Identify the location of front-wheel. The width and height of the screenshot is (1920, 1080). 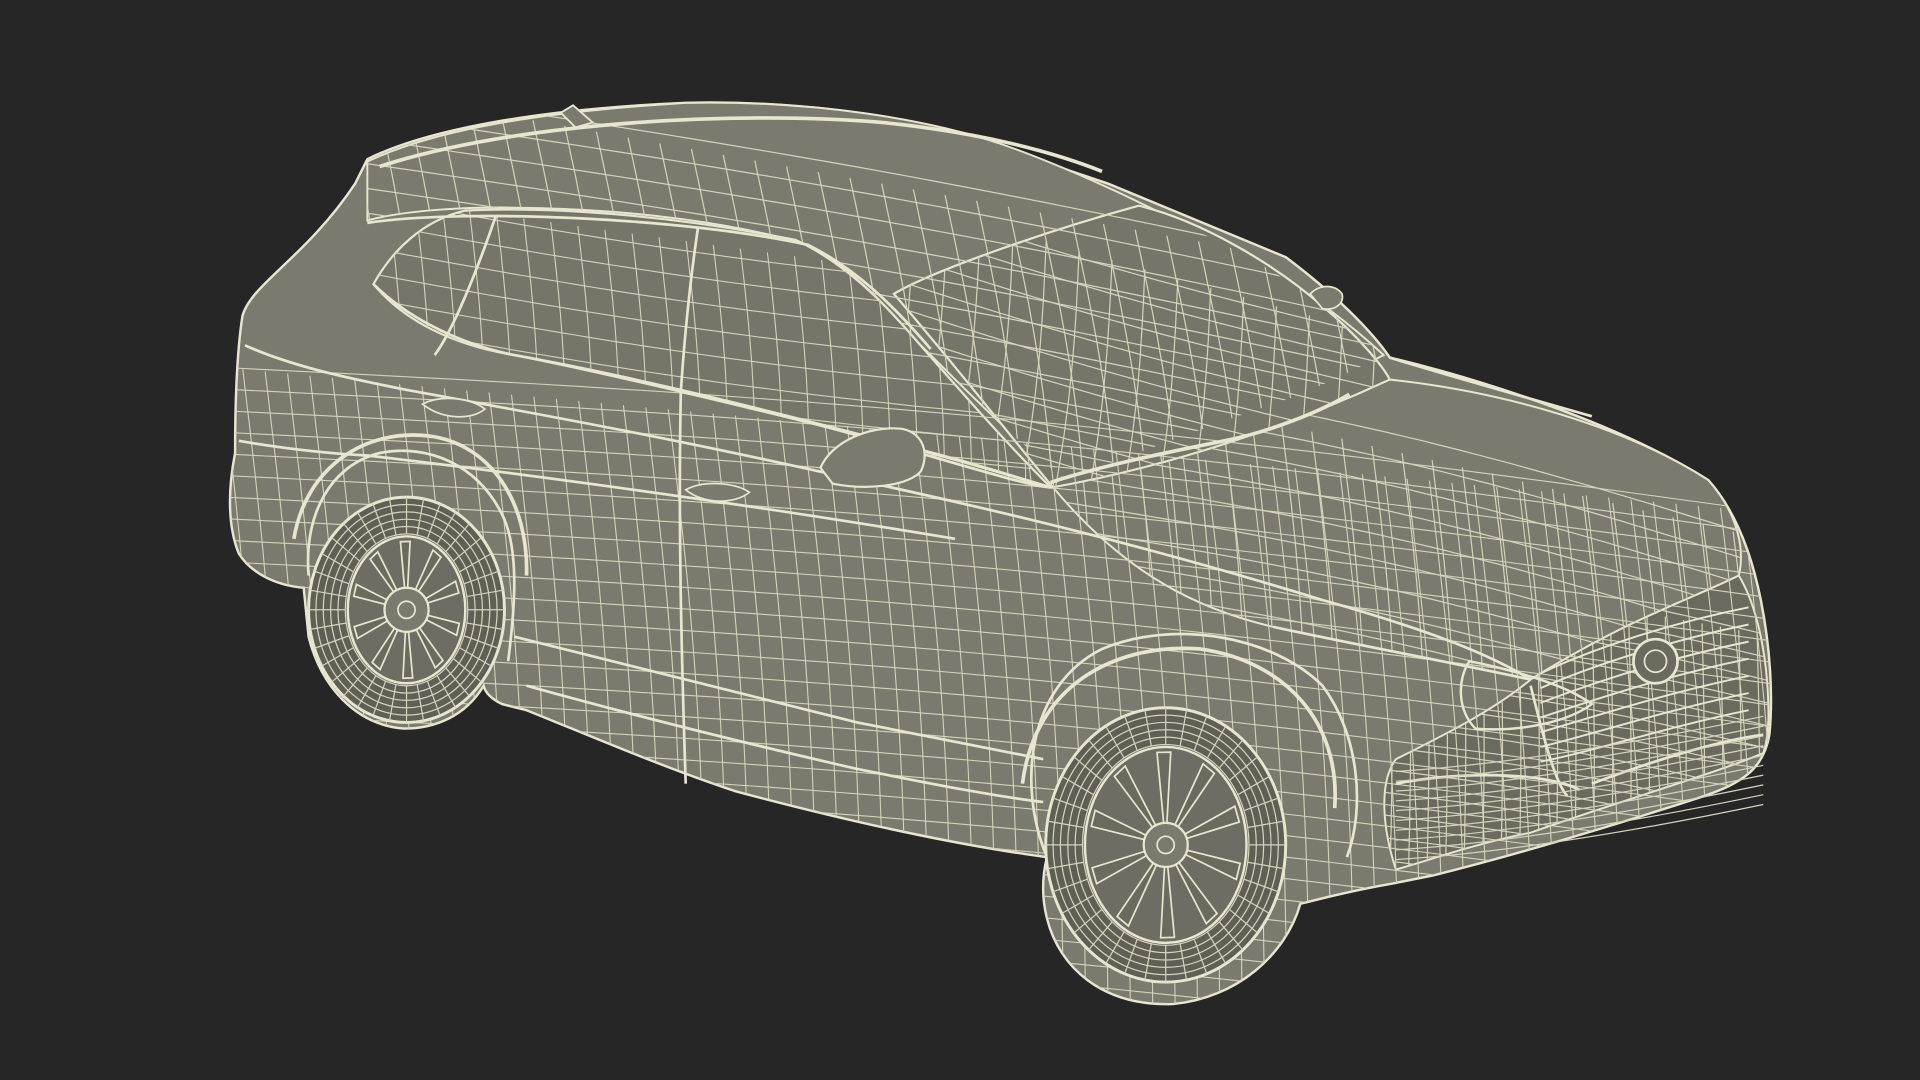
(1166, 845).